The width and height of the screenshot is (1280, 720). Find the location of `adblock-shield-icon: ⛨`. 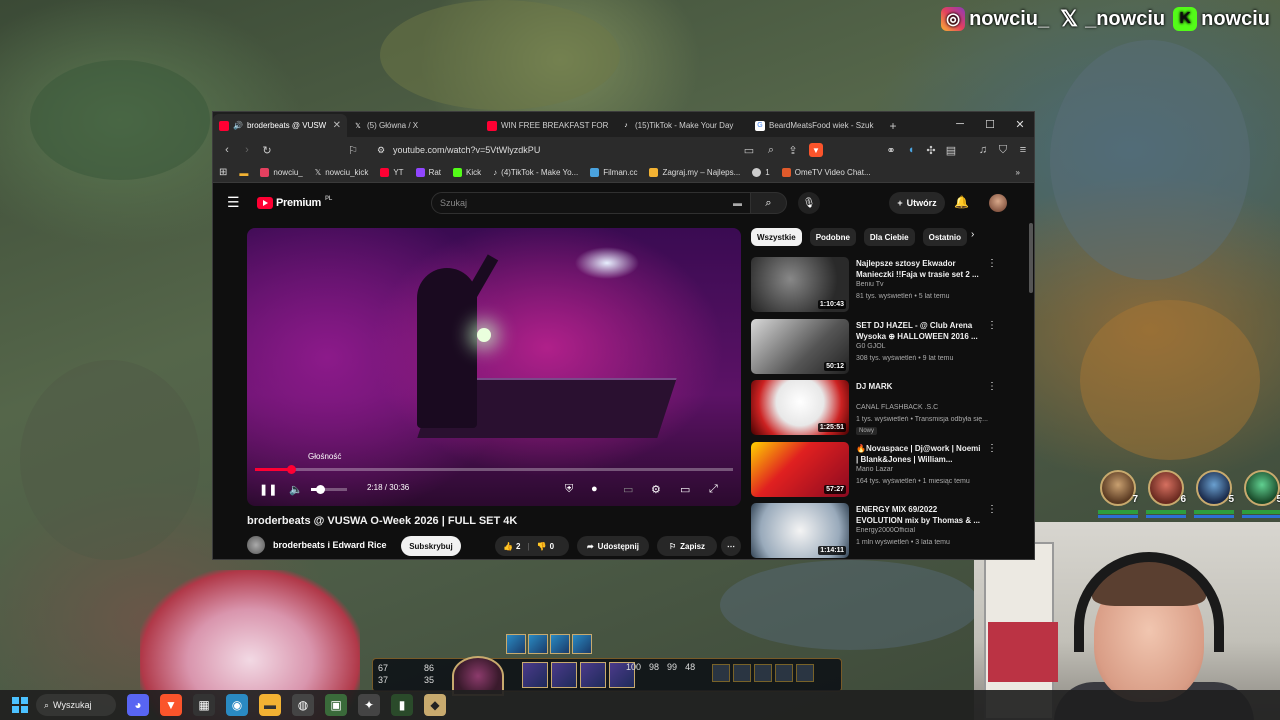

adblock-shield-icon: ⛨ is located at coordinates (569, 489).